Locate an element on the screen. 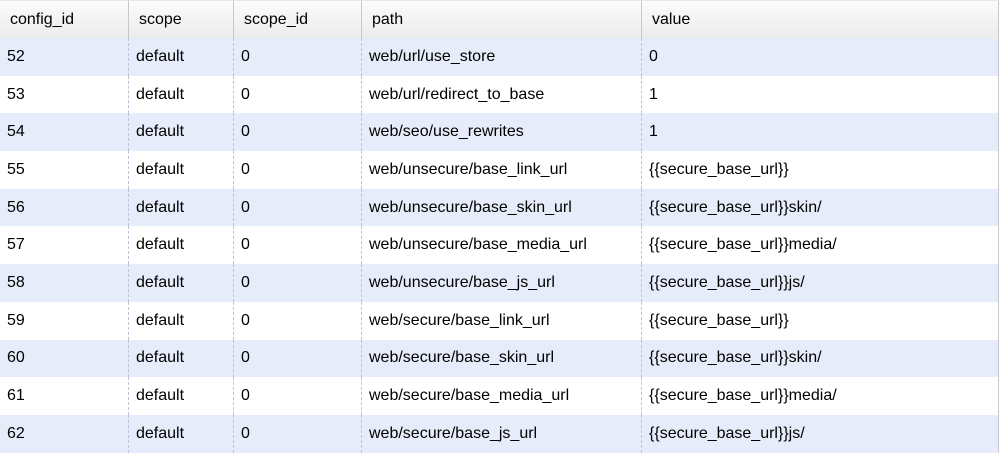  column-header-scope: scope is located at coordinates (181, 19).